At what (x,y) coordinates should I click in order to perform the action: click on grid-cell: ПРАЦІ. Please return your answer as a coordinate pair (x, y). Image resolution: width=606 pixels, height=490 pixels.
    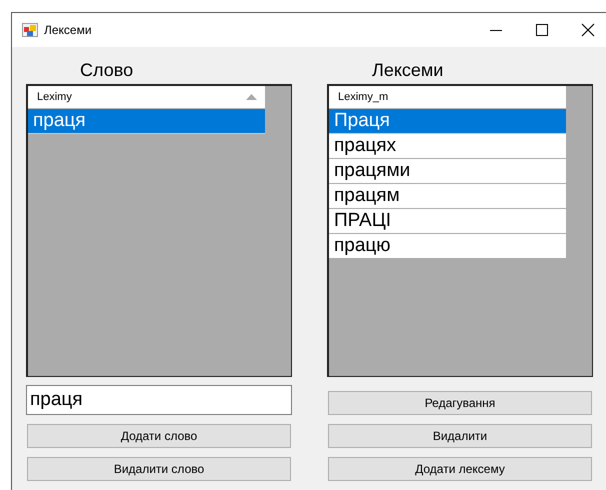
    Looking at the image, I should click on (447, 221).